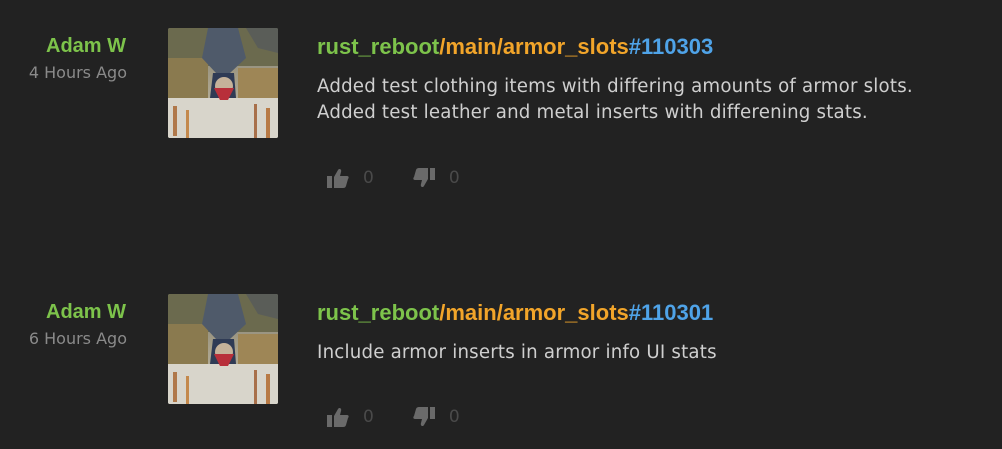 The image size is (1002, 449). I want to click on commit-path: rust_reboot/main/armor_slots#110303, so click(659, 47).